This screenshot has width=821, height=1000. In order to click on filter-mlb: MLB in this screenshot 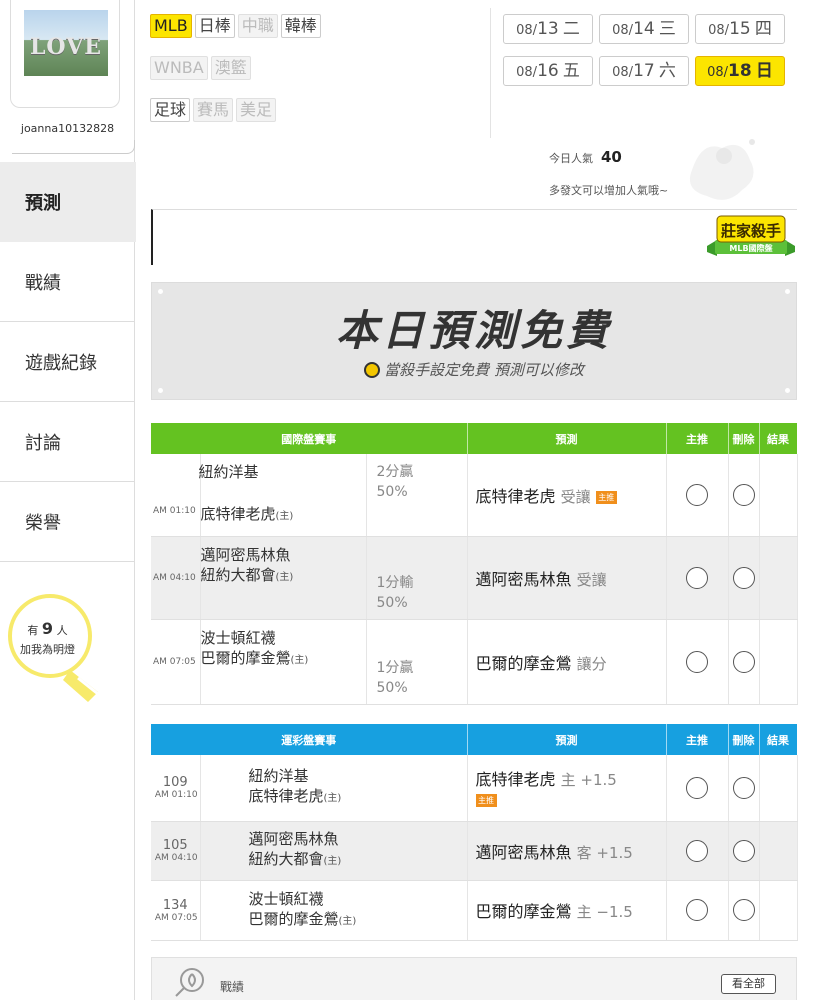, I will do `click(171, 26)`.